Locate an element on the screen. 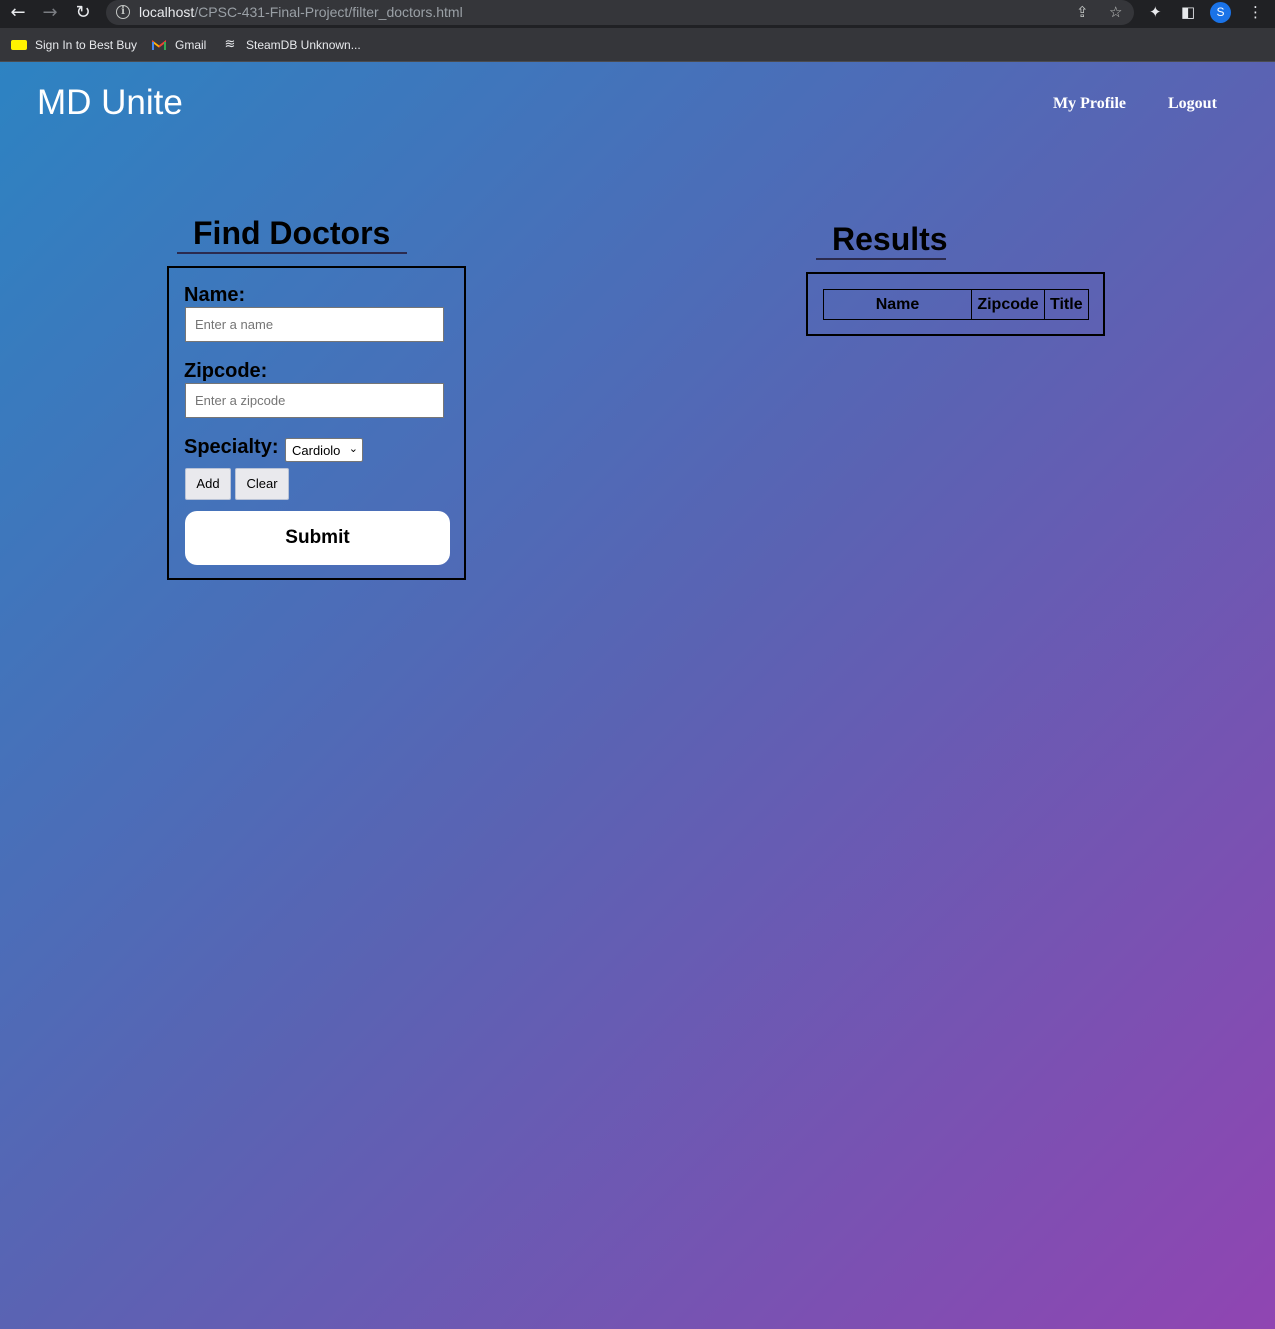 Image resolution: width=1275 pixels, height=1329 pixels. results-panel: Name Zipcode Title is located at coordinates (955, 304).